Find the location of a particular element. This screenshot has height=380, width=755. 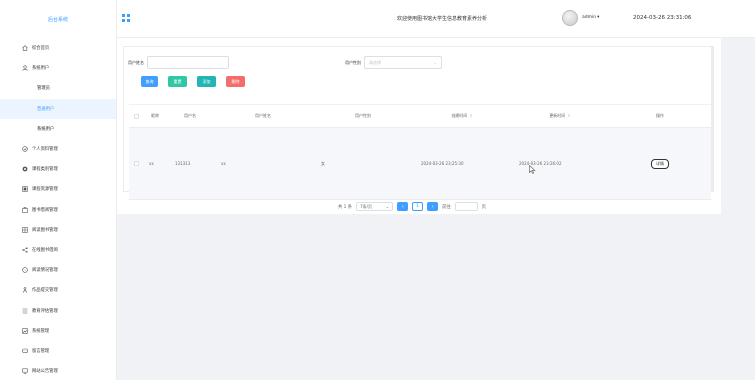

sidebar-item: 留言管理 is located at coordinates (58, 351).